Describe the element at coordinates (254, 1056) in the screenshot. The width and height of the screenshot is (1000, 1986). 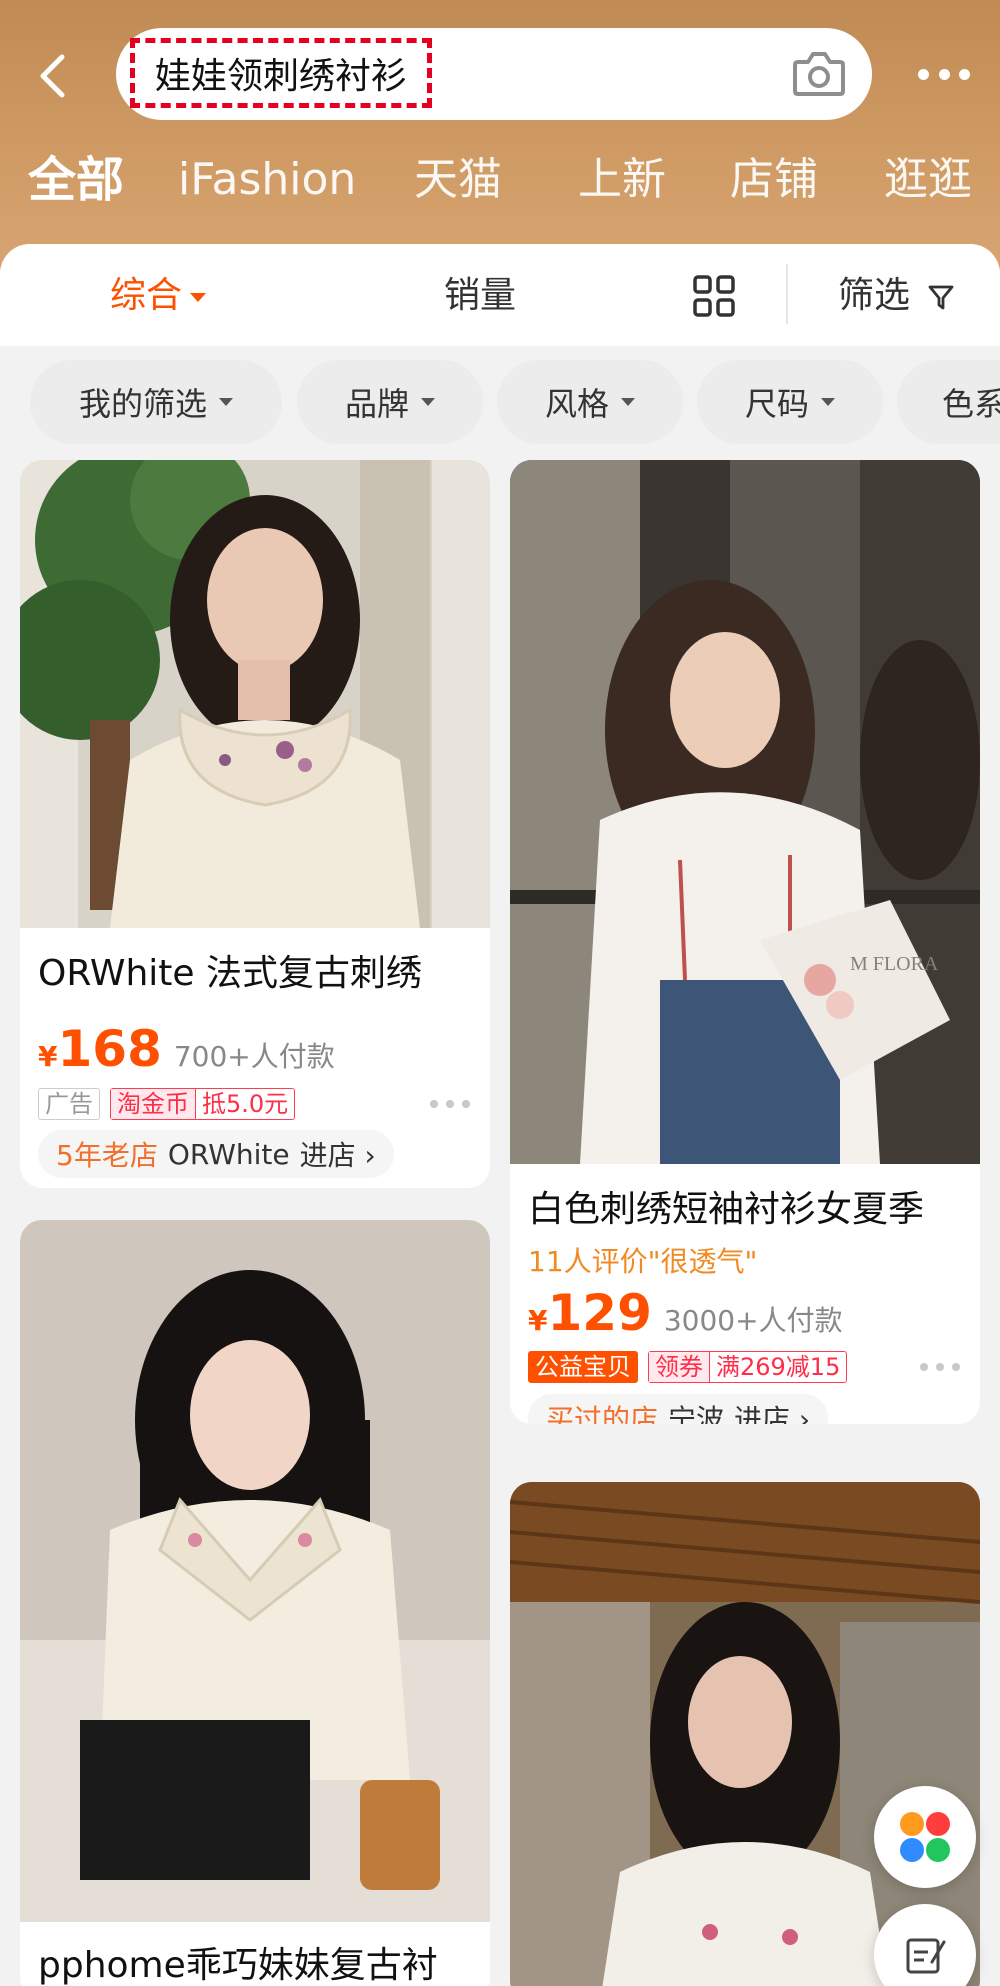
I see `sales-count: 700+人付款` at that location.